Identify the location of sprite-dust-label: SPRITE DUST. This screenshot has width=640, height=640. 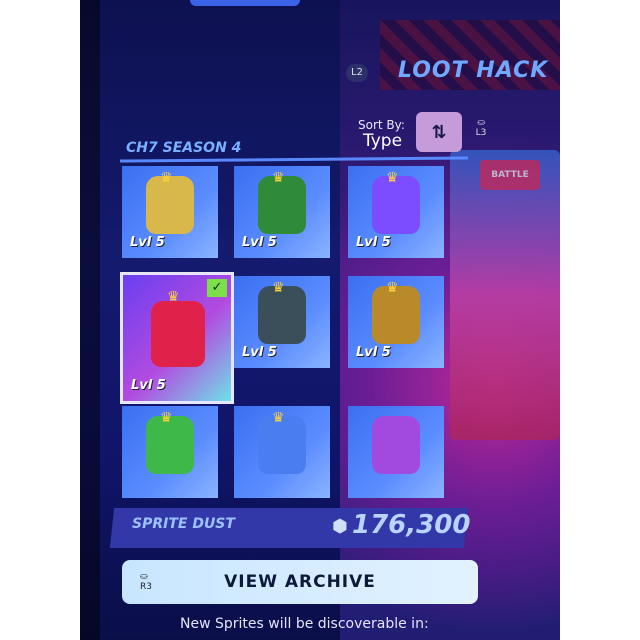
(183, 524).